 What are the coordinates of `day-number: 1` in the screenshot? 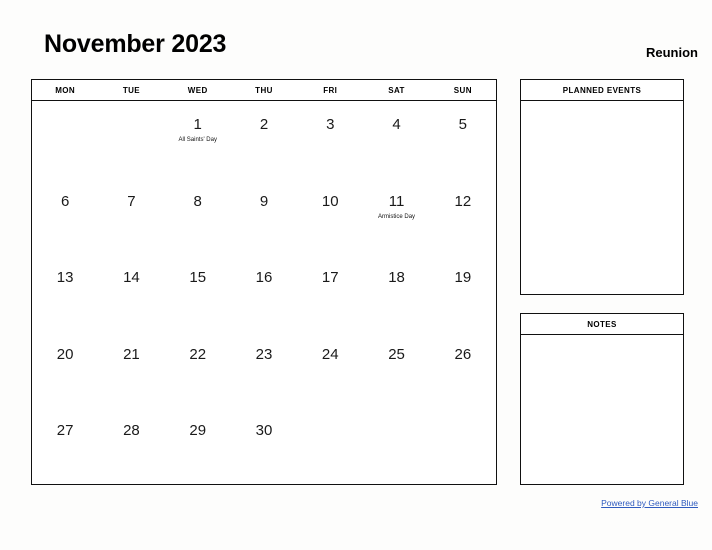 It's located at (197, 124).